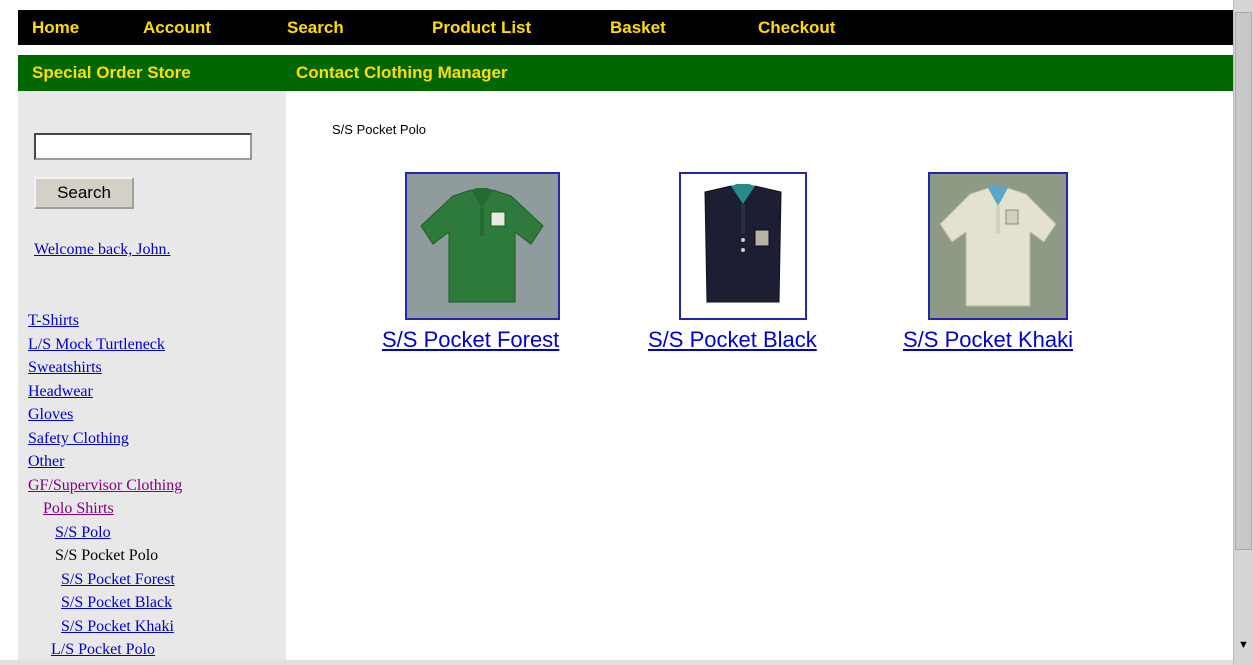  Describe the element at coordinates (103, 650) in the screenshot. I see `subcategory-ls-pocket-polo: L/S Pocket Polo` at that location.